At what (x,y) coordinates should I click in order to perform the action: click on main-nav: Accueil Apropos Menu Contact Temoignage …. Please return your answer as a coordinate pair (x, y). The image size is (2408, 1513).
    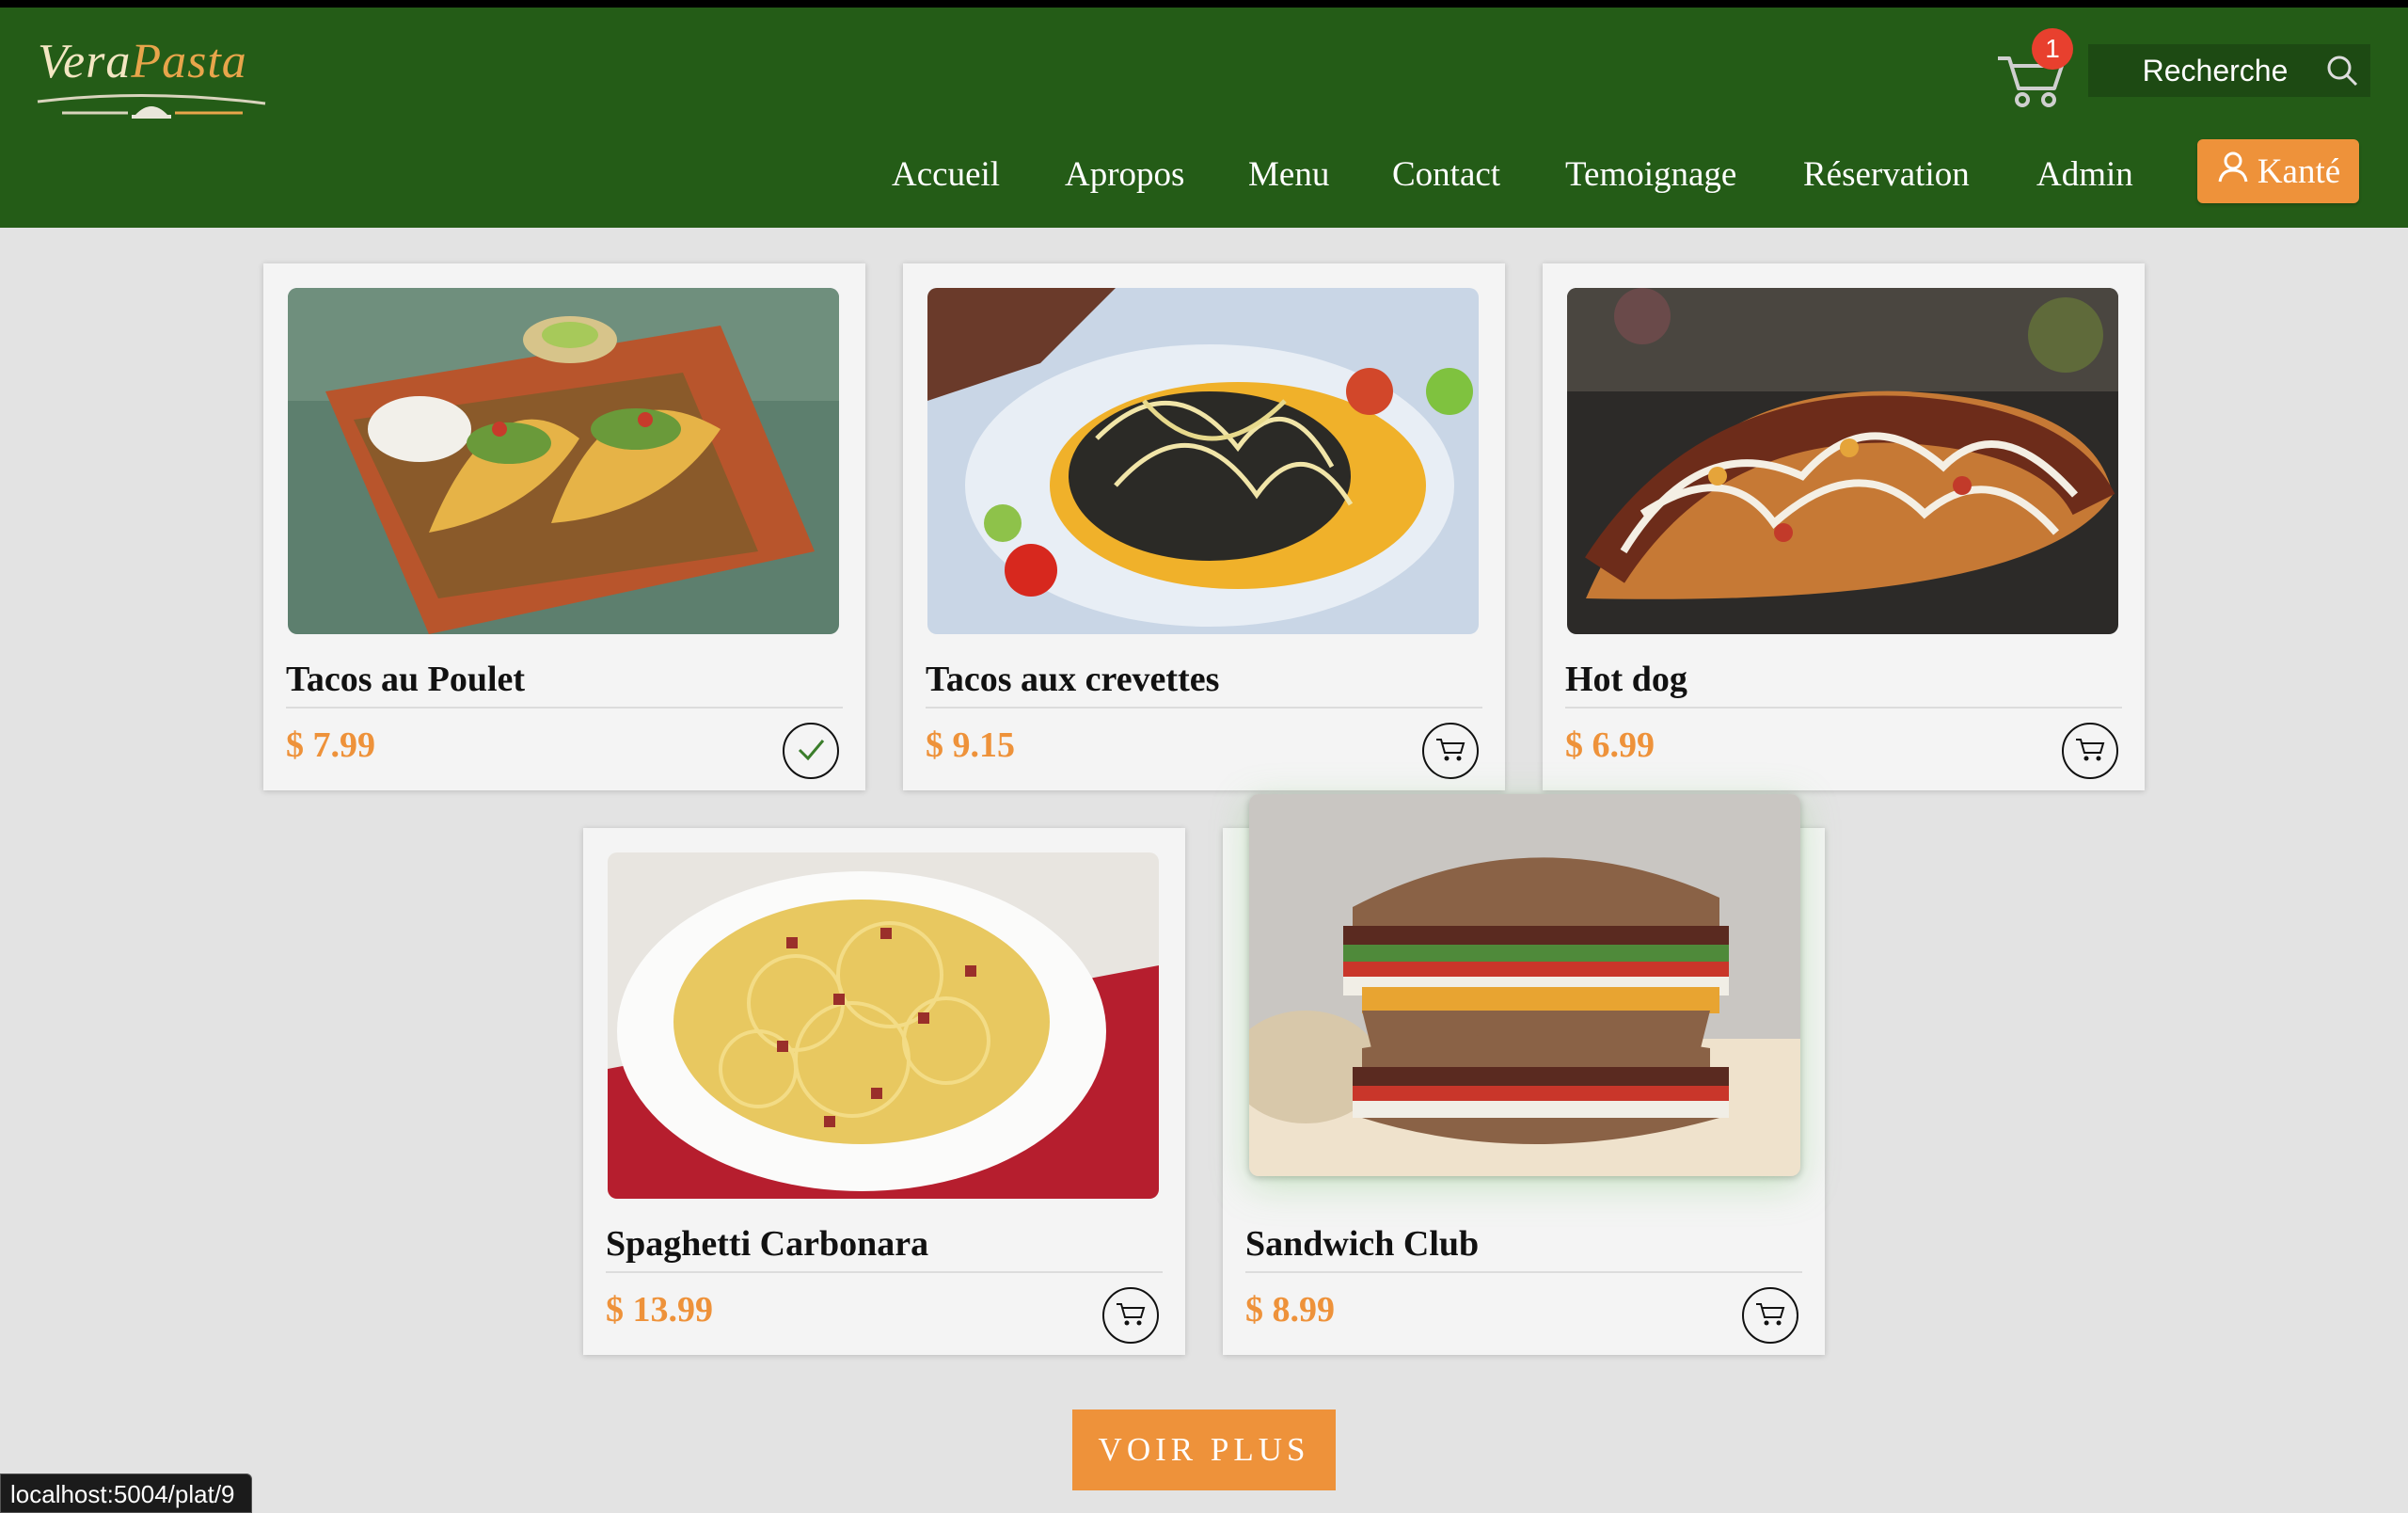
    Looking at the image, I should click on (1204, 177).